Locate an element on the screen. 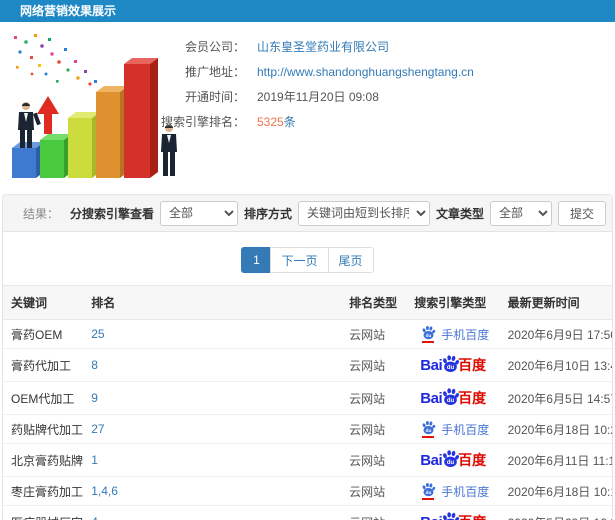  next-page-button: 下一页 is located at coordinates (299, 260).